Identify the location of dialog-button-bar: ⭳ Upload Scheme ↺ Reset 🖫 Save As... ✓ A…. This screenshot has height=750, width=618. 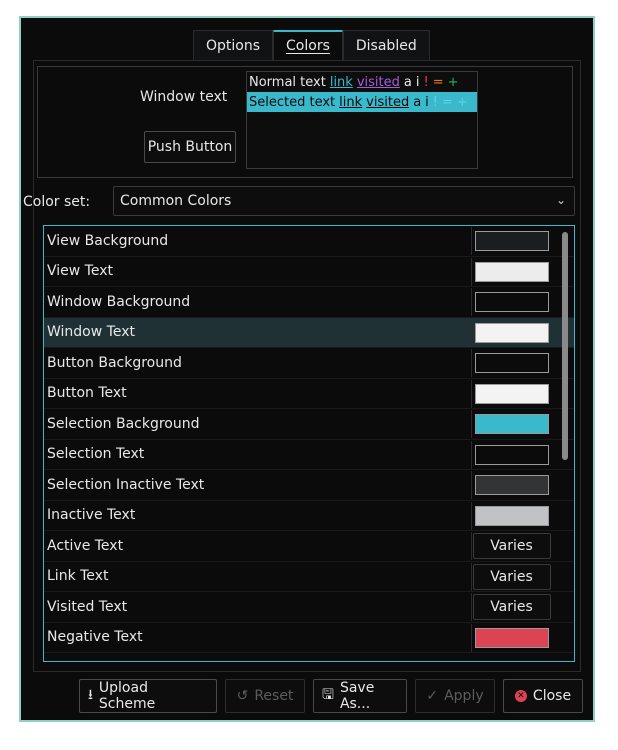
(331, 696).